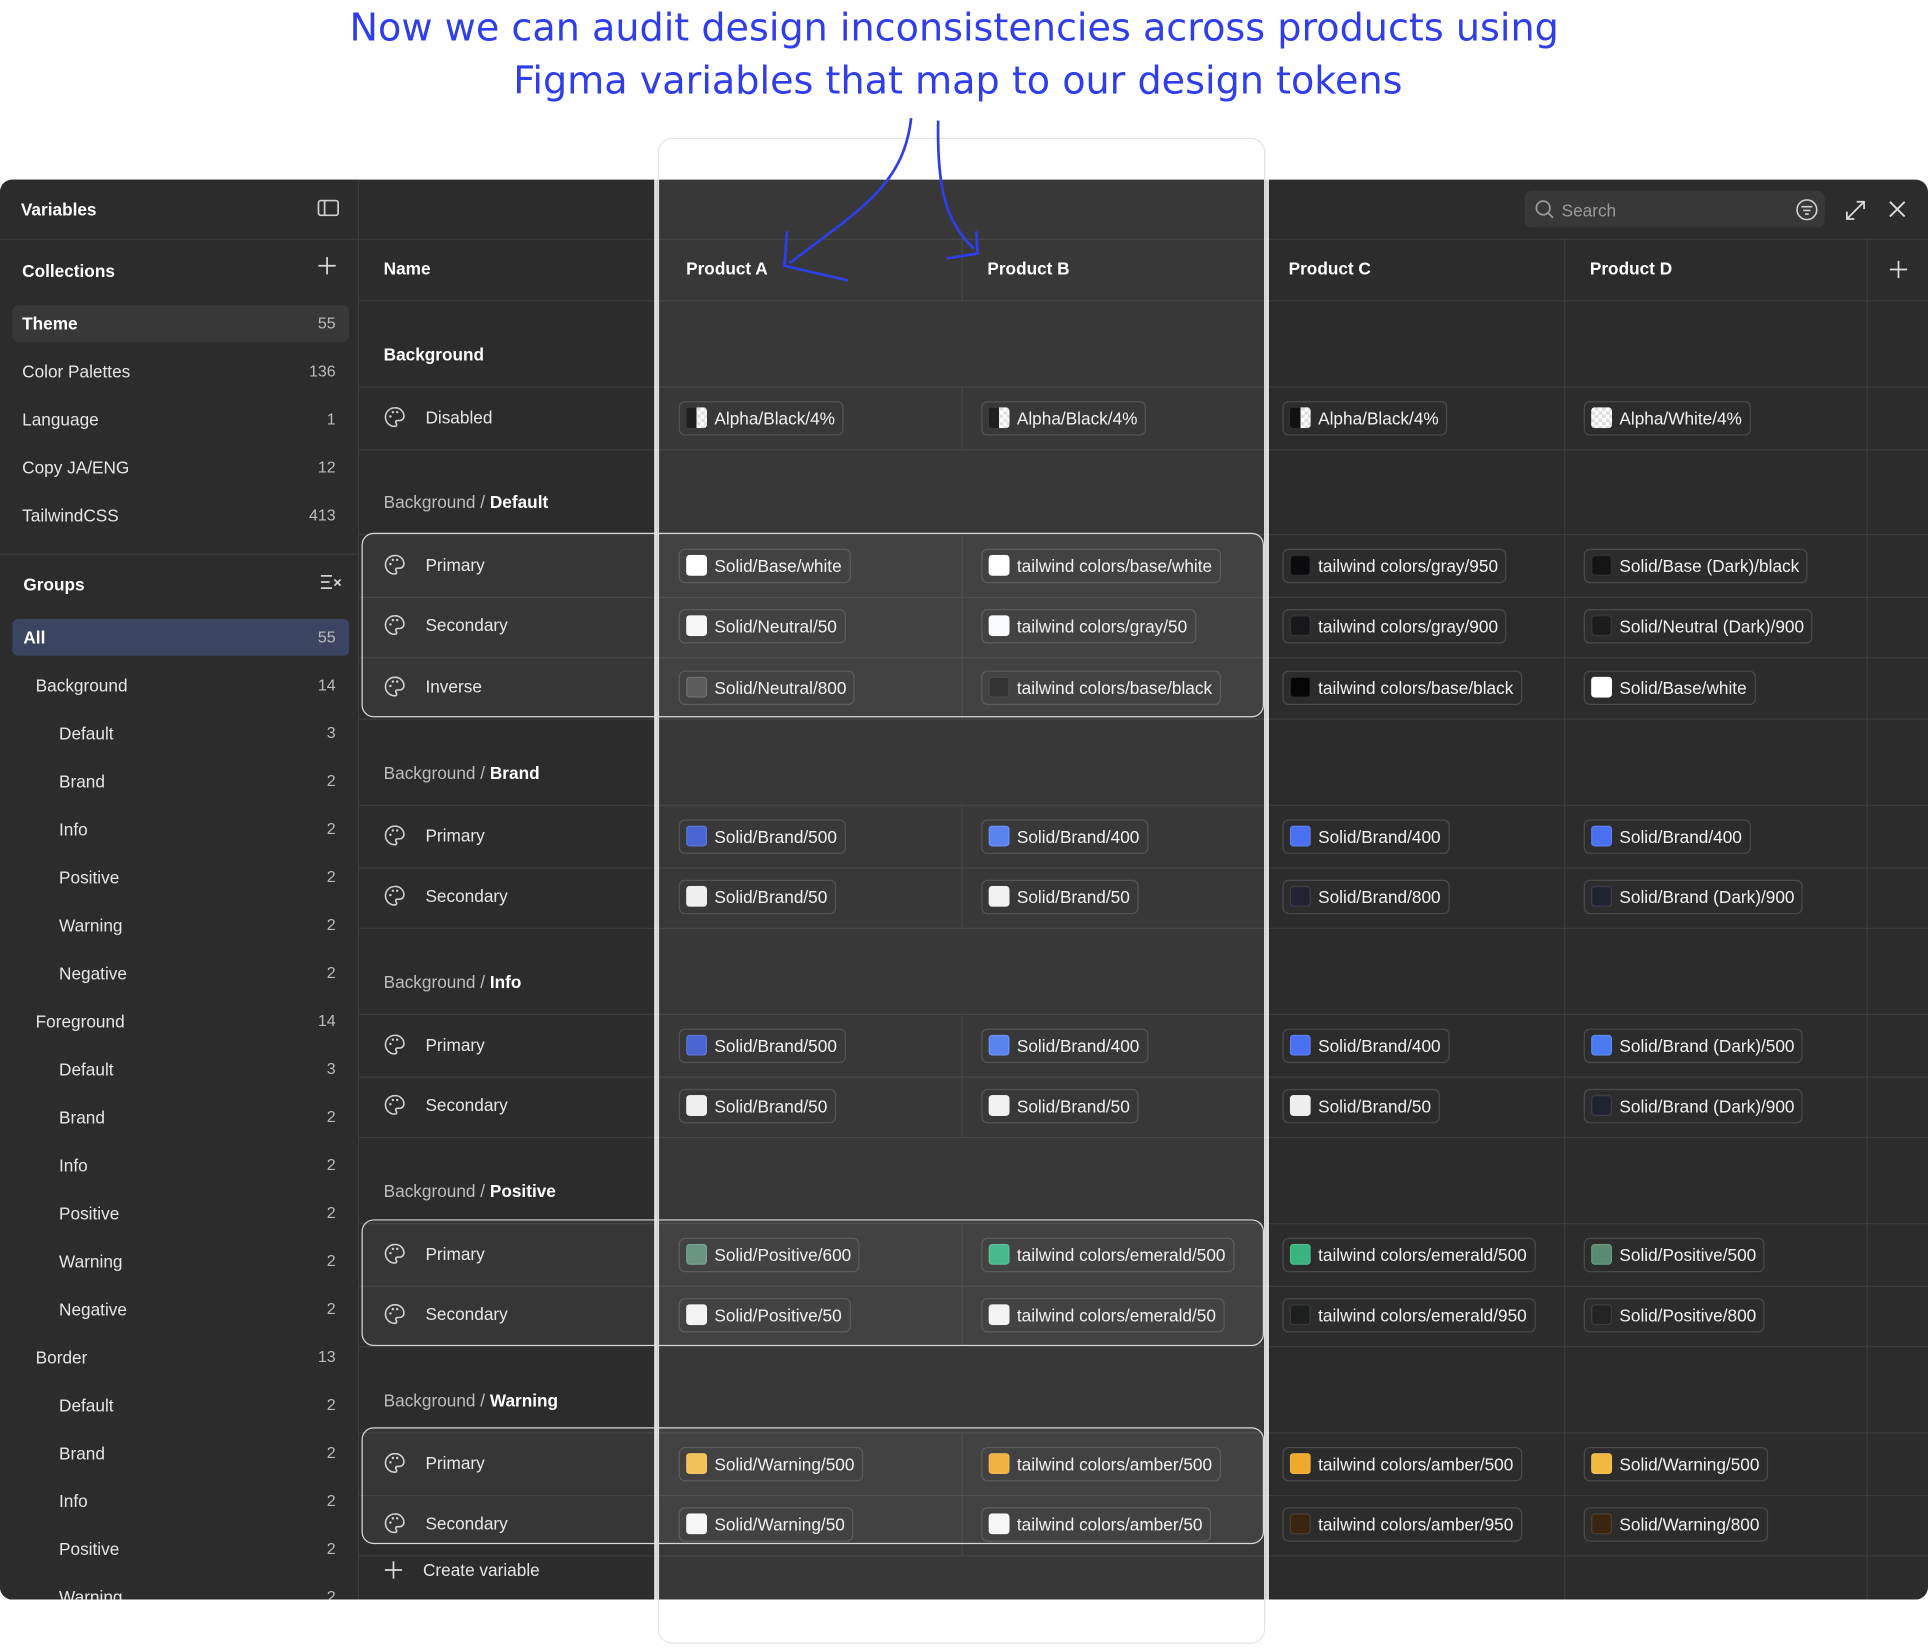 This screenshot has width=1928, height=1650. What do you see at coordinates (331, 585) in the screenshot?
I see `groups-filter-icon` at bounding box center [331, 585].